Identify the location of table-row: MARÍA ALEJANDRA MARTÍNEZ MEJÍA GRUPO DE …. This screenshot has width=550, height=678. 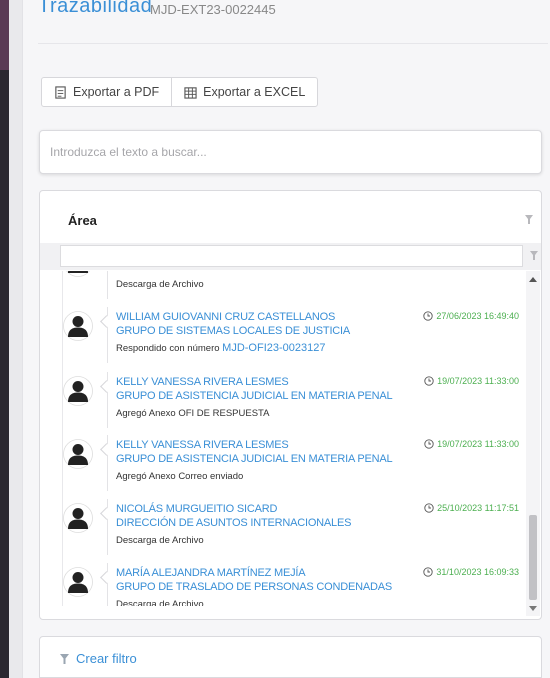
(293, 584).